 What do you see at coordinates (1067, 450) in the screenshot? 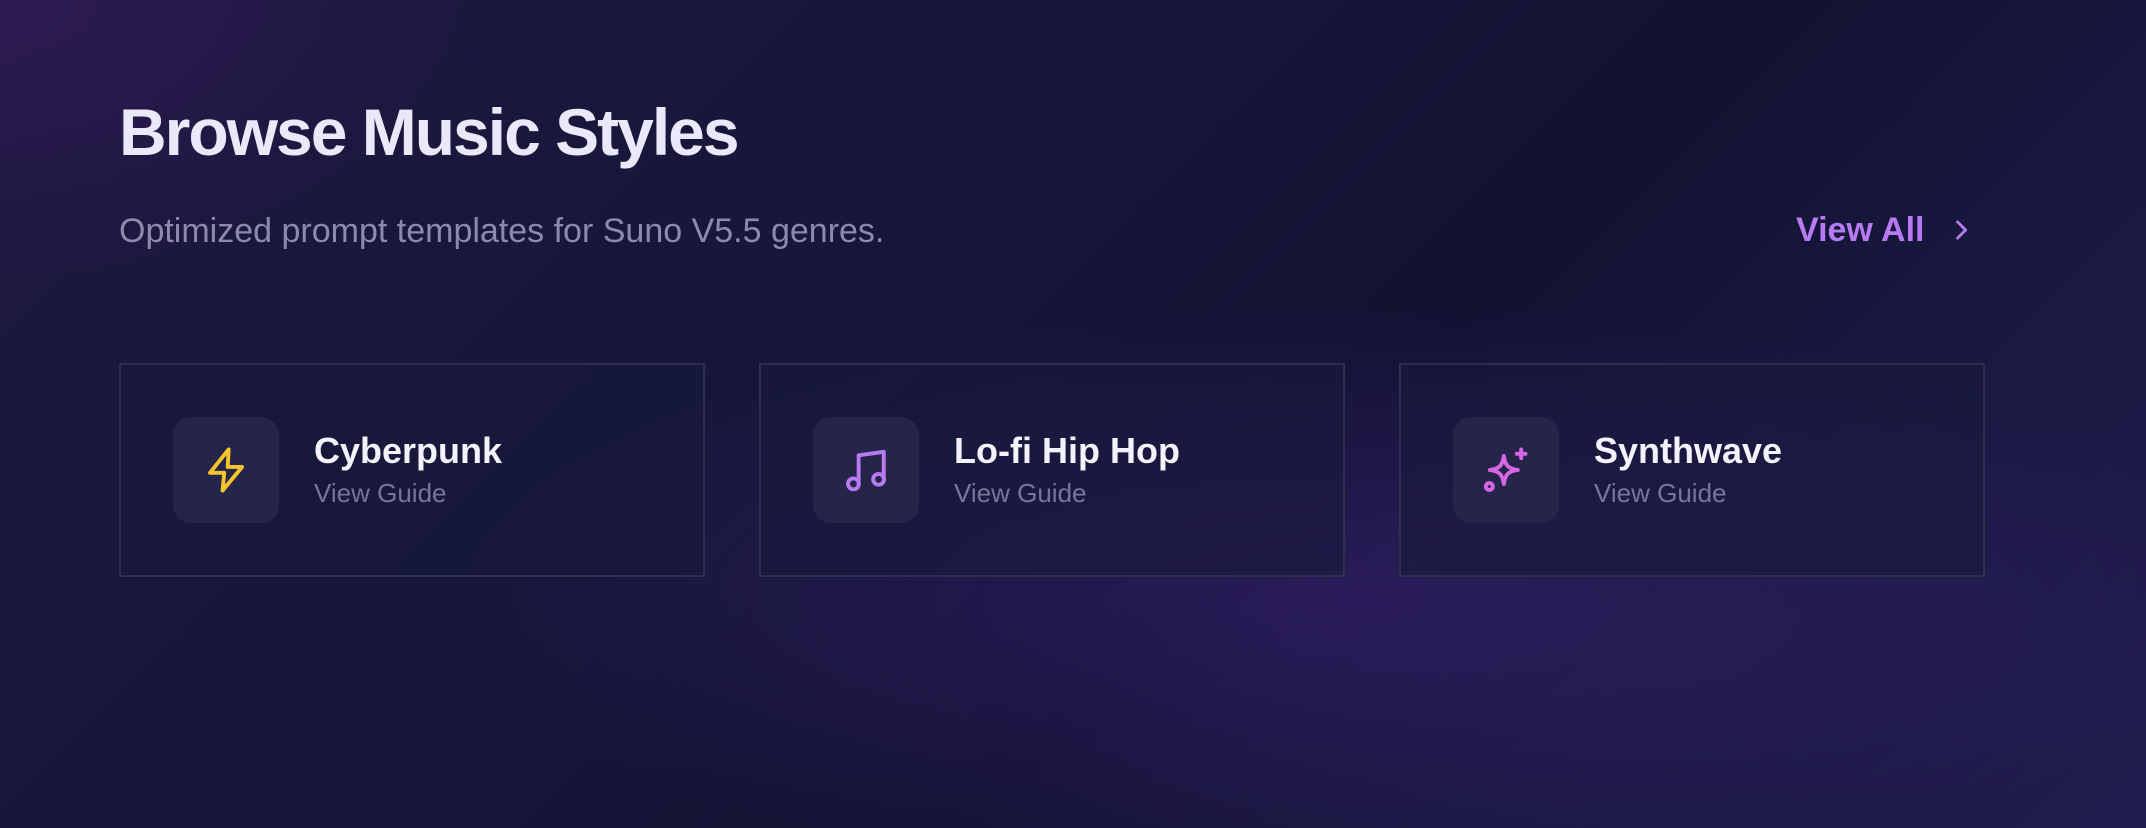
I see `card-title: Lo-fi Hip Hop` at bounding box center [1067, 450].